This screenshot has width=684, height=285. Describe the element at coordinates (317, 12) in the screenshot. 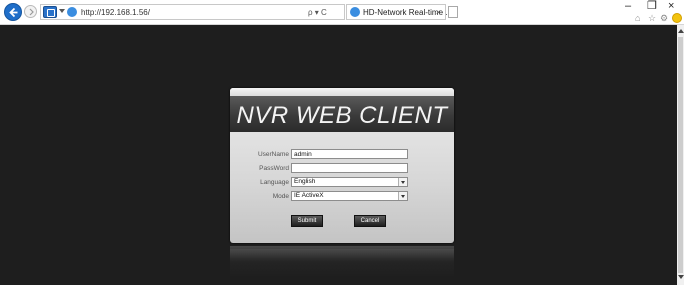

I see `search-refresh-icons: ρ ▾ C` at that location.